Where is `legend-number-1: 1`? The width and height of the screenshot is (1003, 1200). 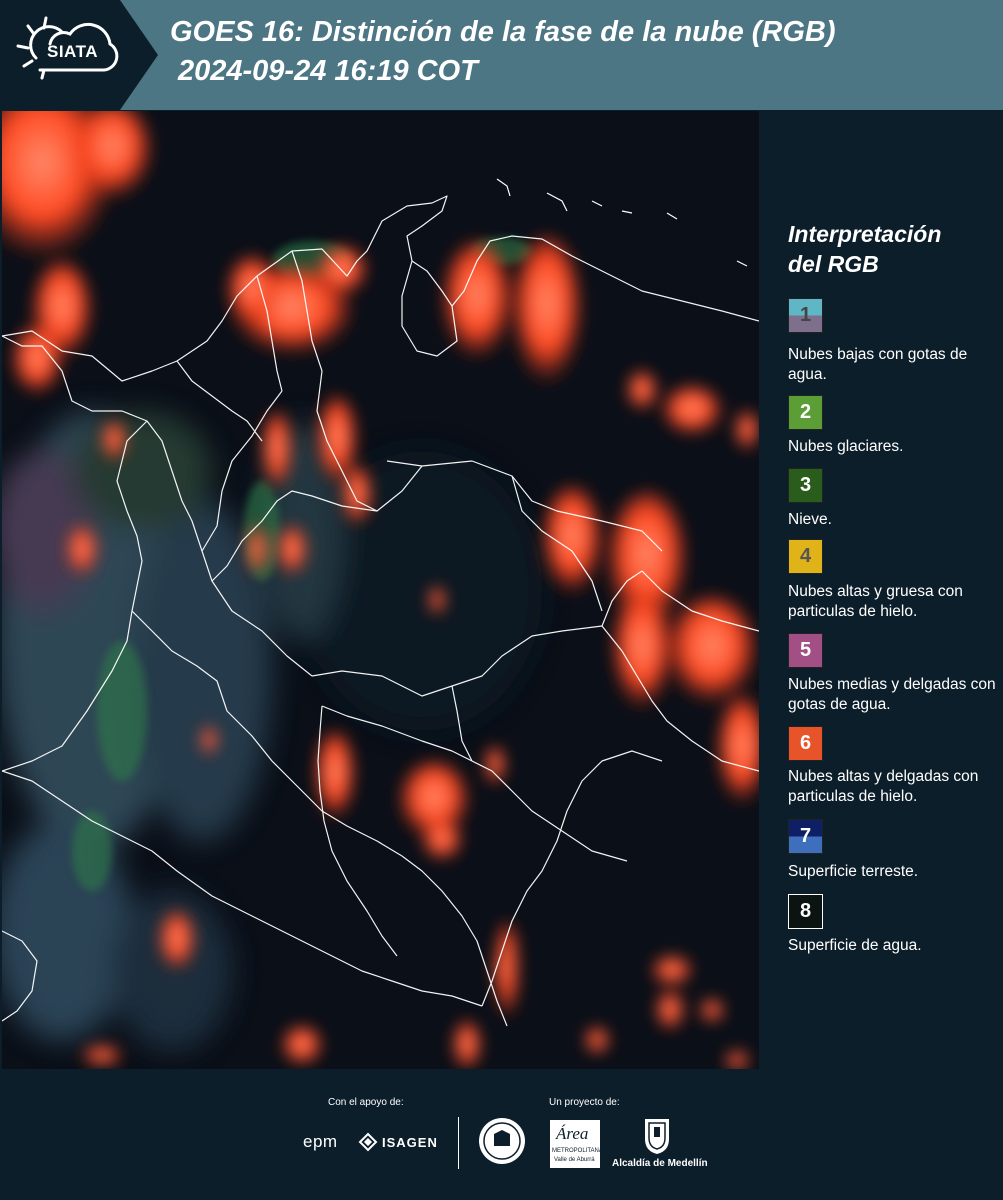
legend-number-1: 1 is located at coordinates (805, 315).